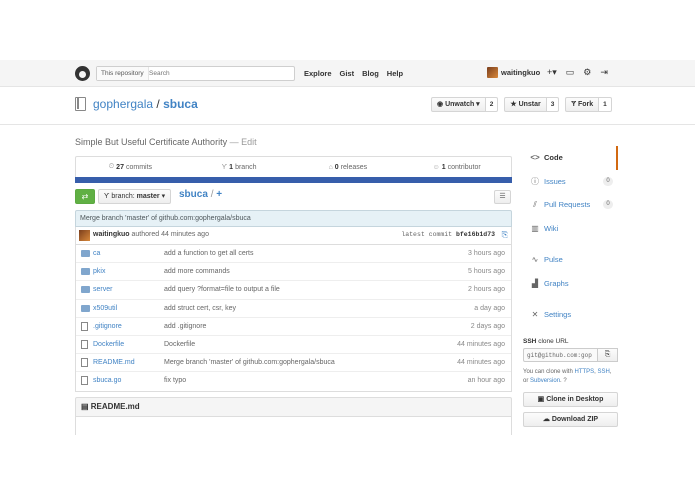 Image resolution: width=695 pixels, height=494 pixels. I want to click on pulse-icon: ∿, so click(535, 260).